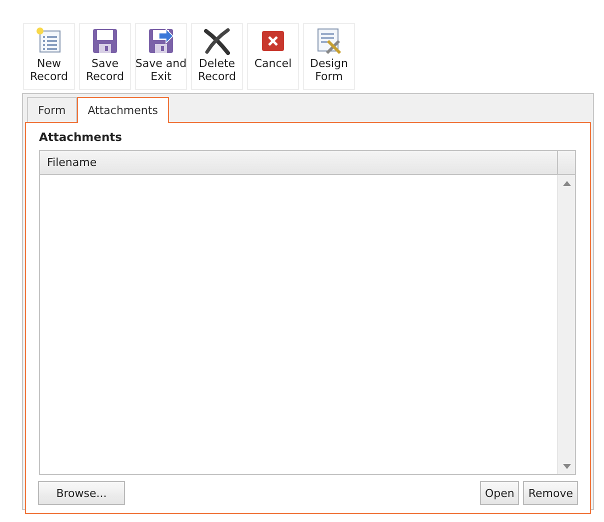 The height and width of the screenshot is (522, 604). I want to click on toolbar-button: Save and Exit, so click(161, 56).